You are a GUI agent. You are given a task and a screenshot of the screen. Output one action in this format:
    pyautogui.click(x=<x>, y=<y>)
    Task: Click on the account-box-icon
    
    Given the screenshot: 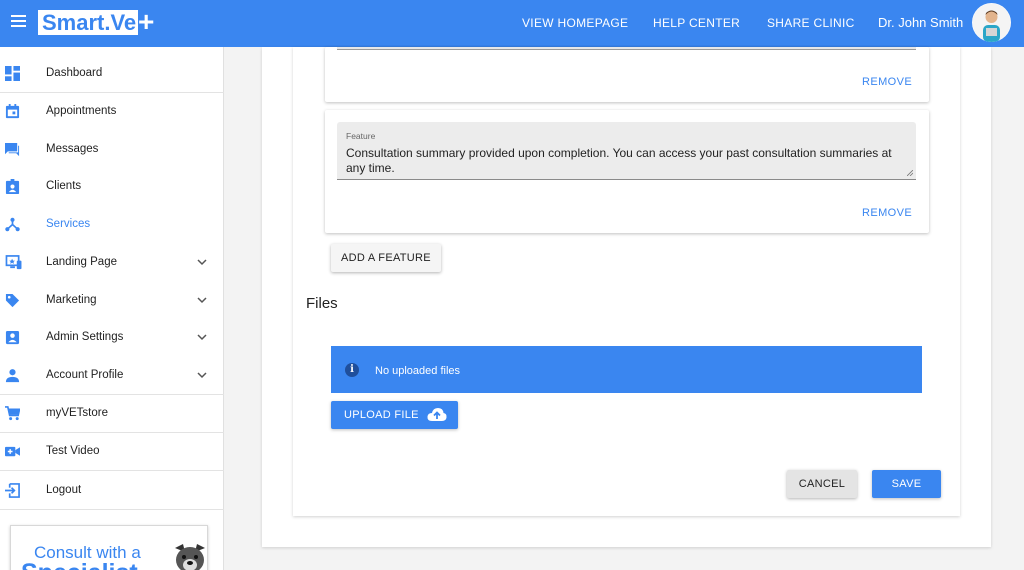 What is the action you would take?
    pyautogui.click(x=12, y=337)
    